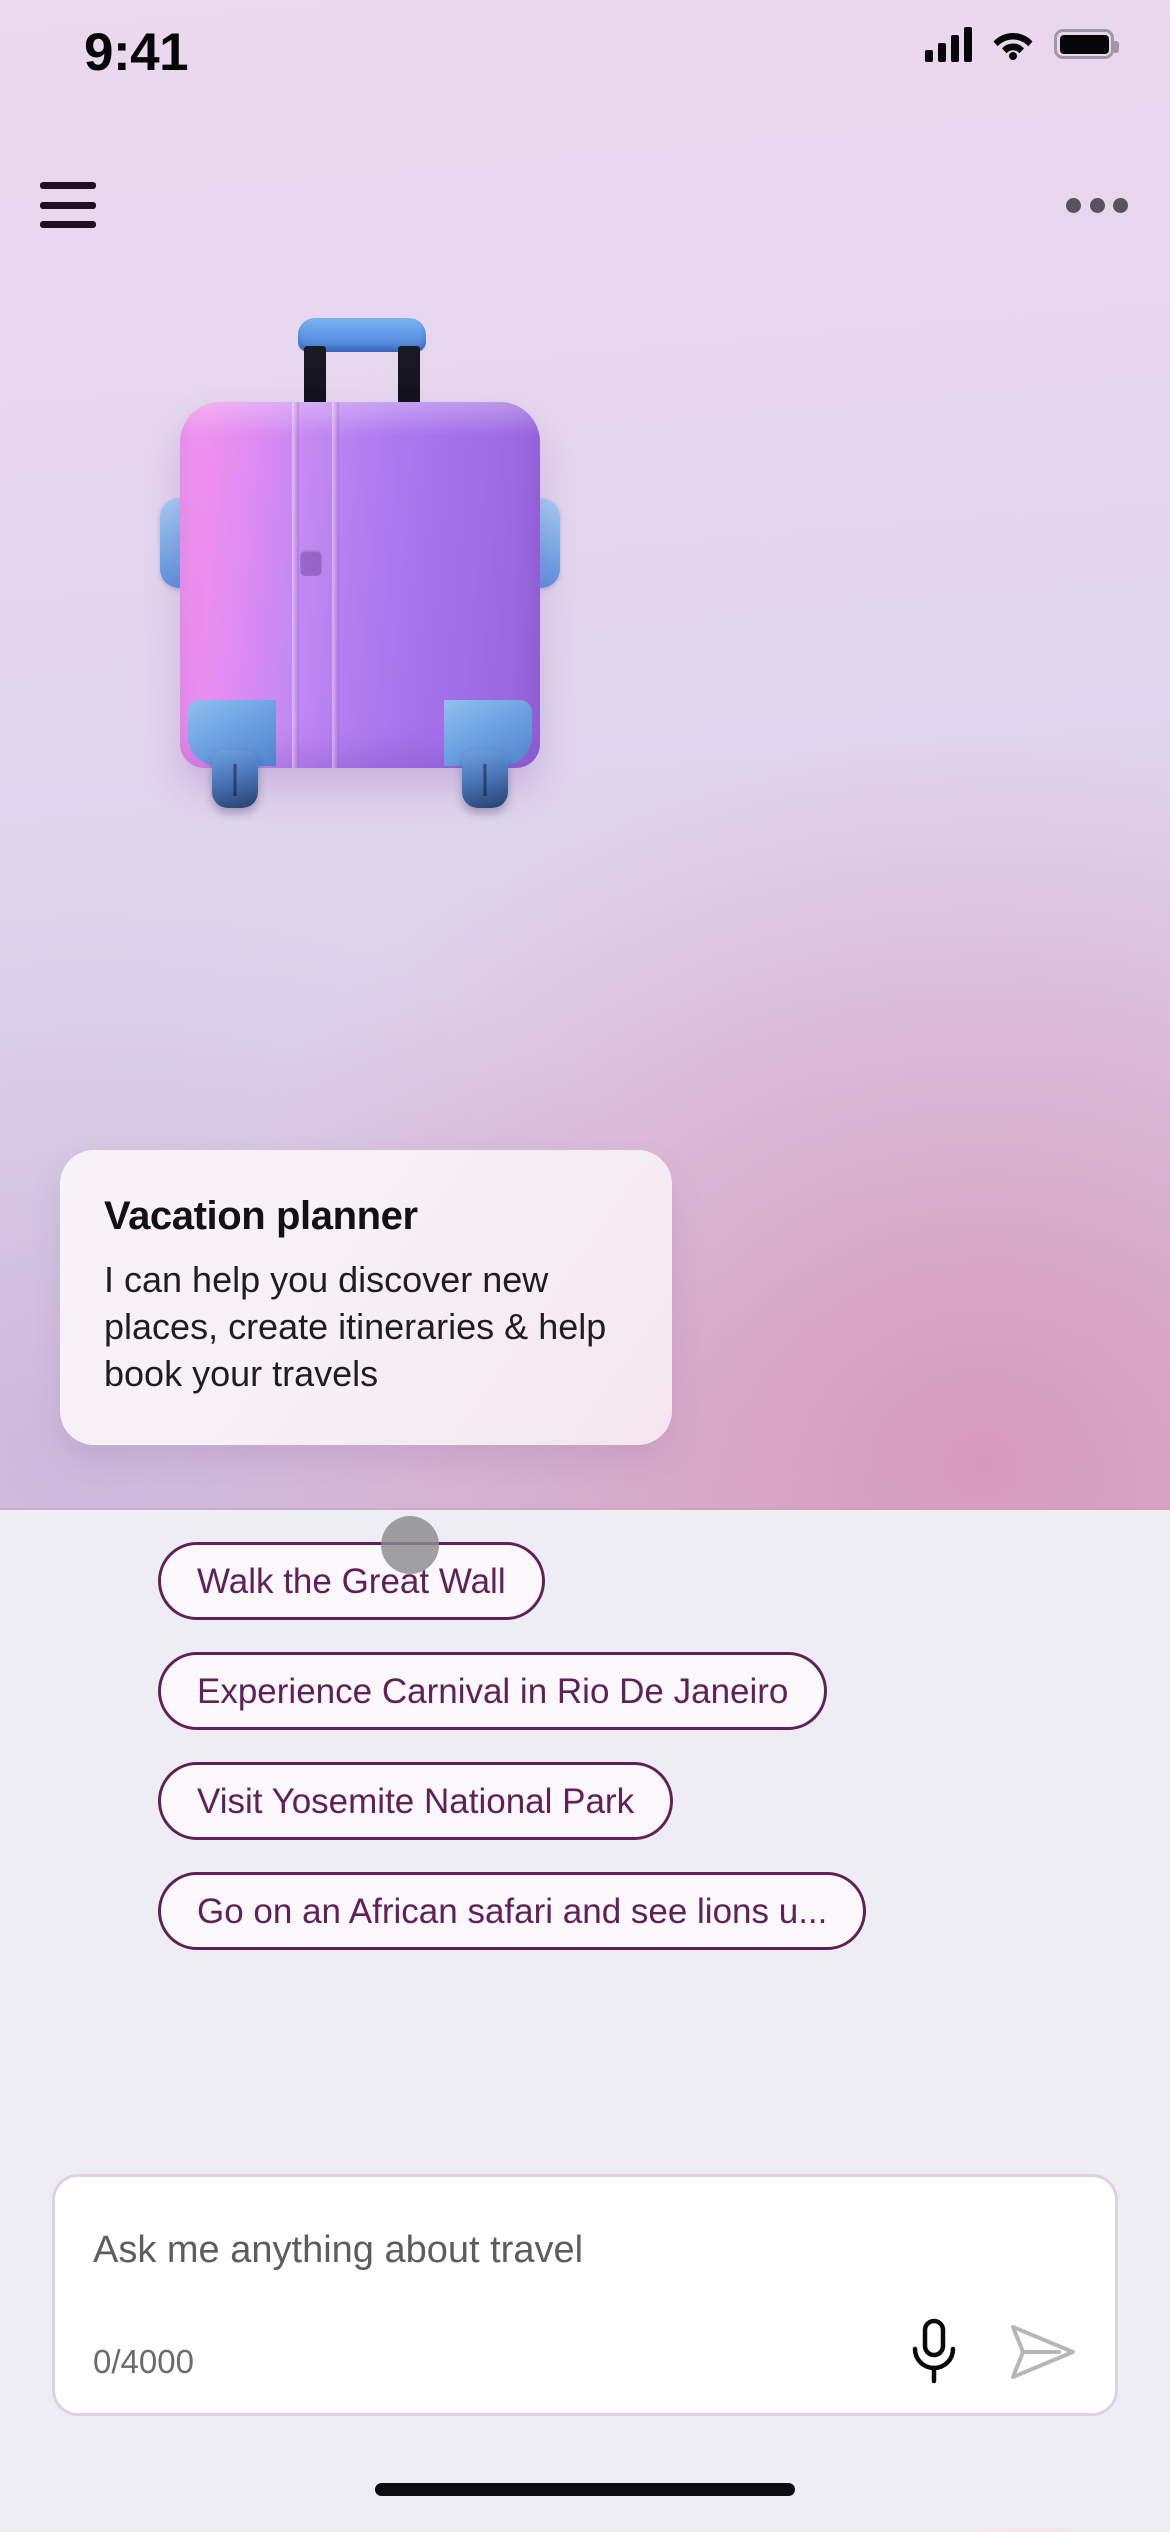  Describe the element at coordinates (143, 2361) in the screenshot. I see `character-counter: 0/4000` at that location.